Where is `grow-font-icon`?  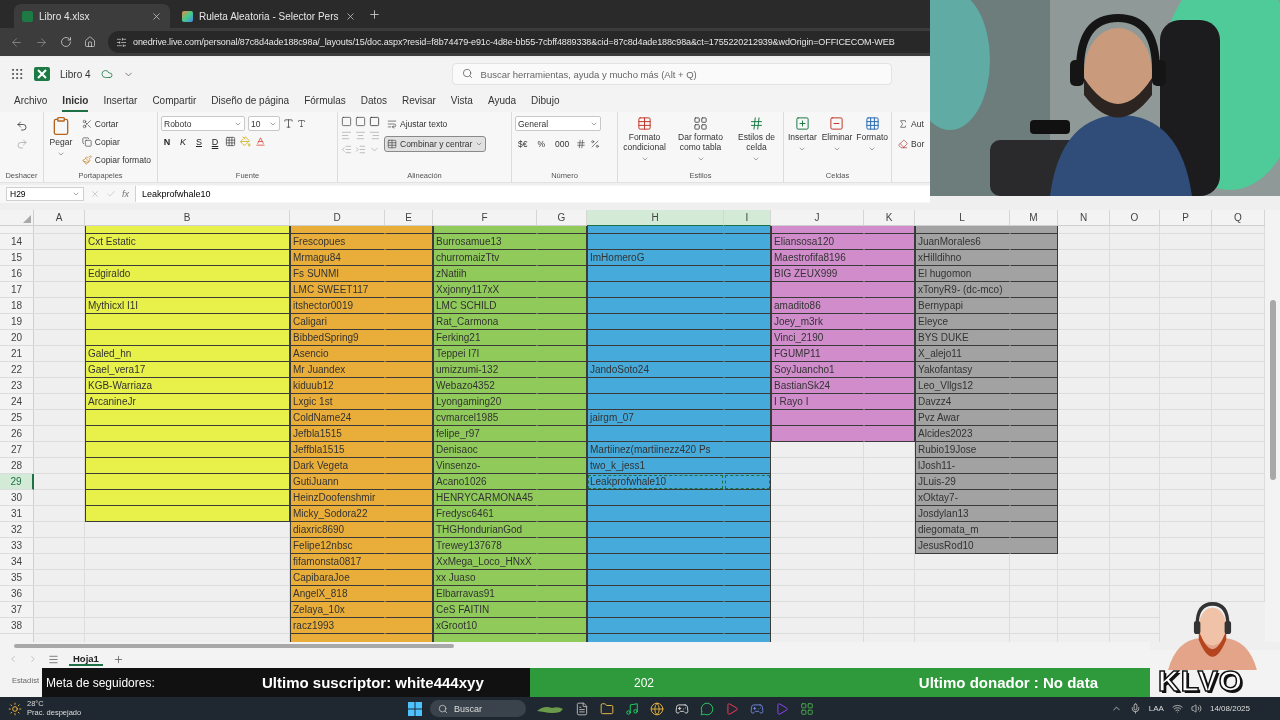
grow-font-icon is located at coordinates (288, 123).